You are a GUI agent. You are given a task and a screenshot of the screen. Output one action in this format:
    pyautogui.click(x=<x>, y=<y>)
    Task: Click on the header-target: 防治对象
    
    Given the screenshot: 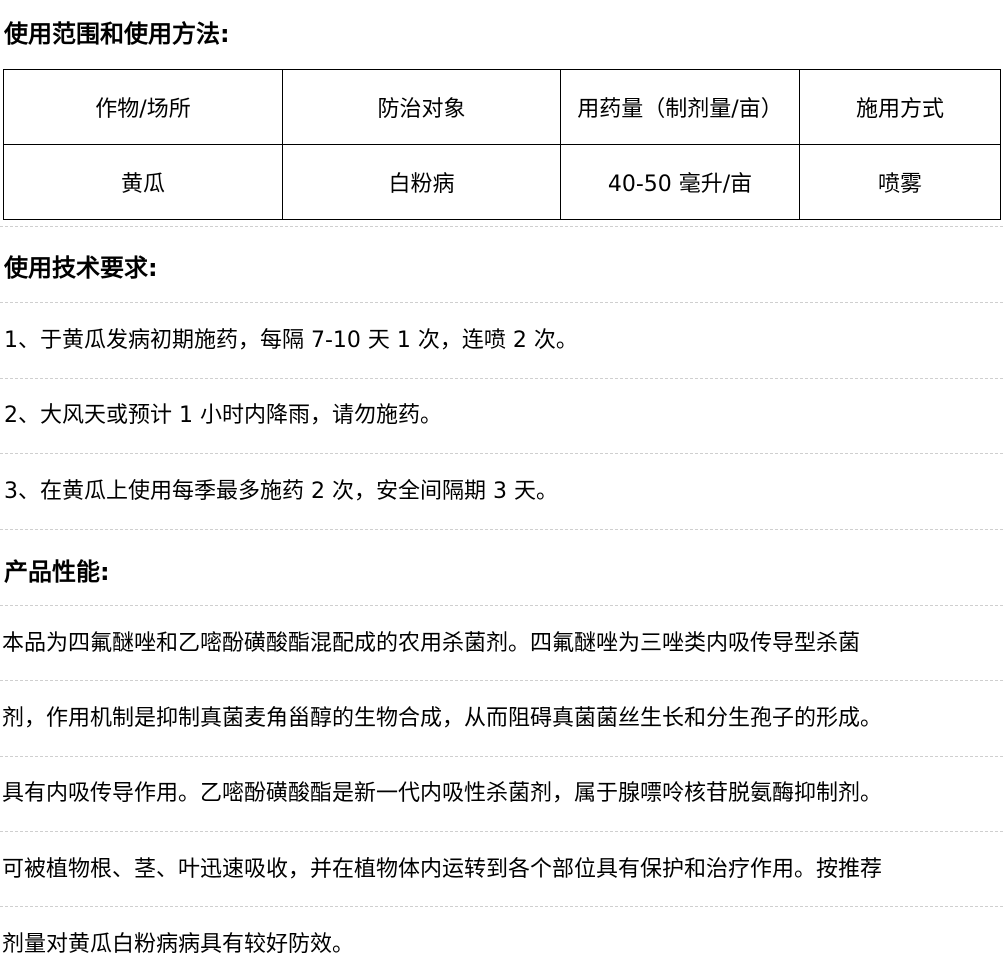 What is the action you would take?
    pyautogui.click(x=421, y=107)
    